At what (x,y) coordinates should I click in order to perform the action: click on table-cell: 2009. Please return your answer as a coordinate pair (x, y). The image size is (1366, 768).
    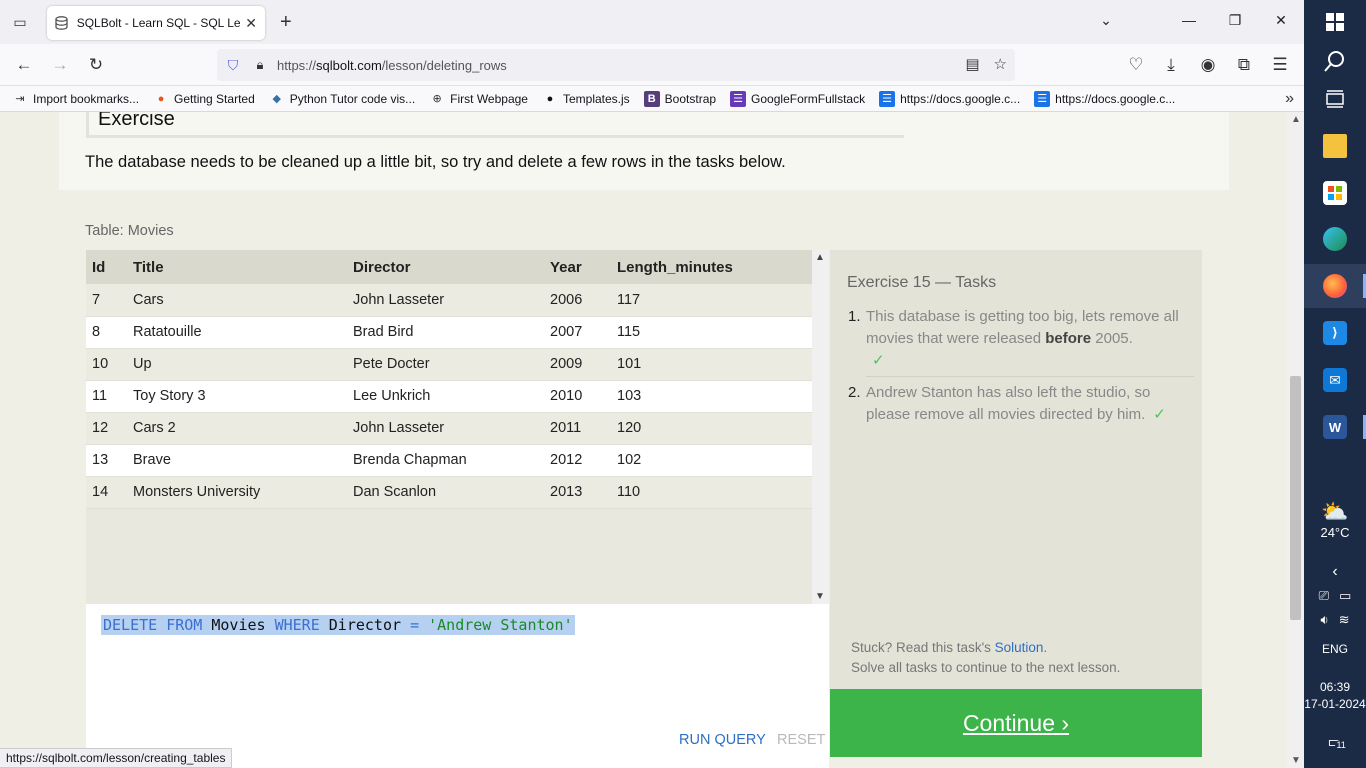
    Looking at the image, I should click on (577, 364).